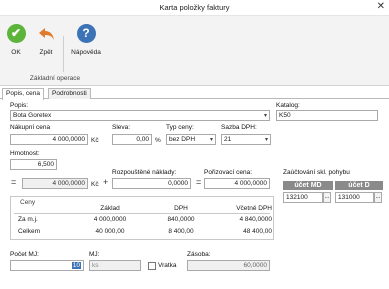 The height and width of the screenshot is (289, 389). Describe the element at coordinates (140, 115) in the screenshot. I see `popis-select: Bota Goretex ▾` at that location.